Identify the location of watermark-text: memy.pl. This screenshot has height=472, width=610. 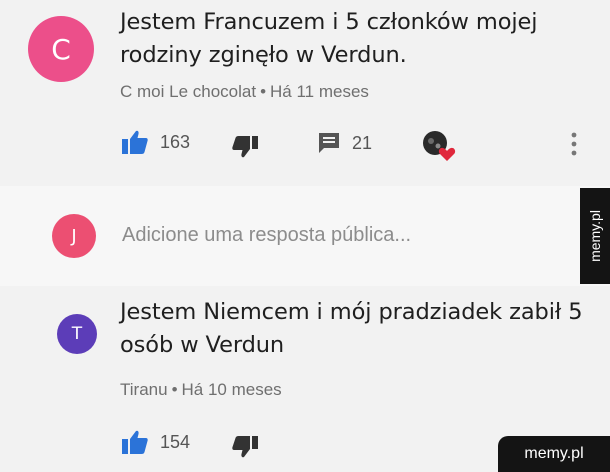
(595, 236).